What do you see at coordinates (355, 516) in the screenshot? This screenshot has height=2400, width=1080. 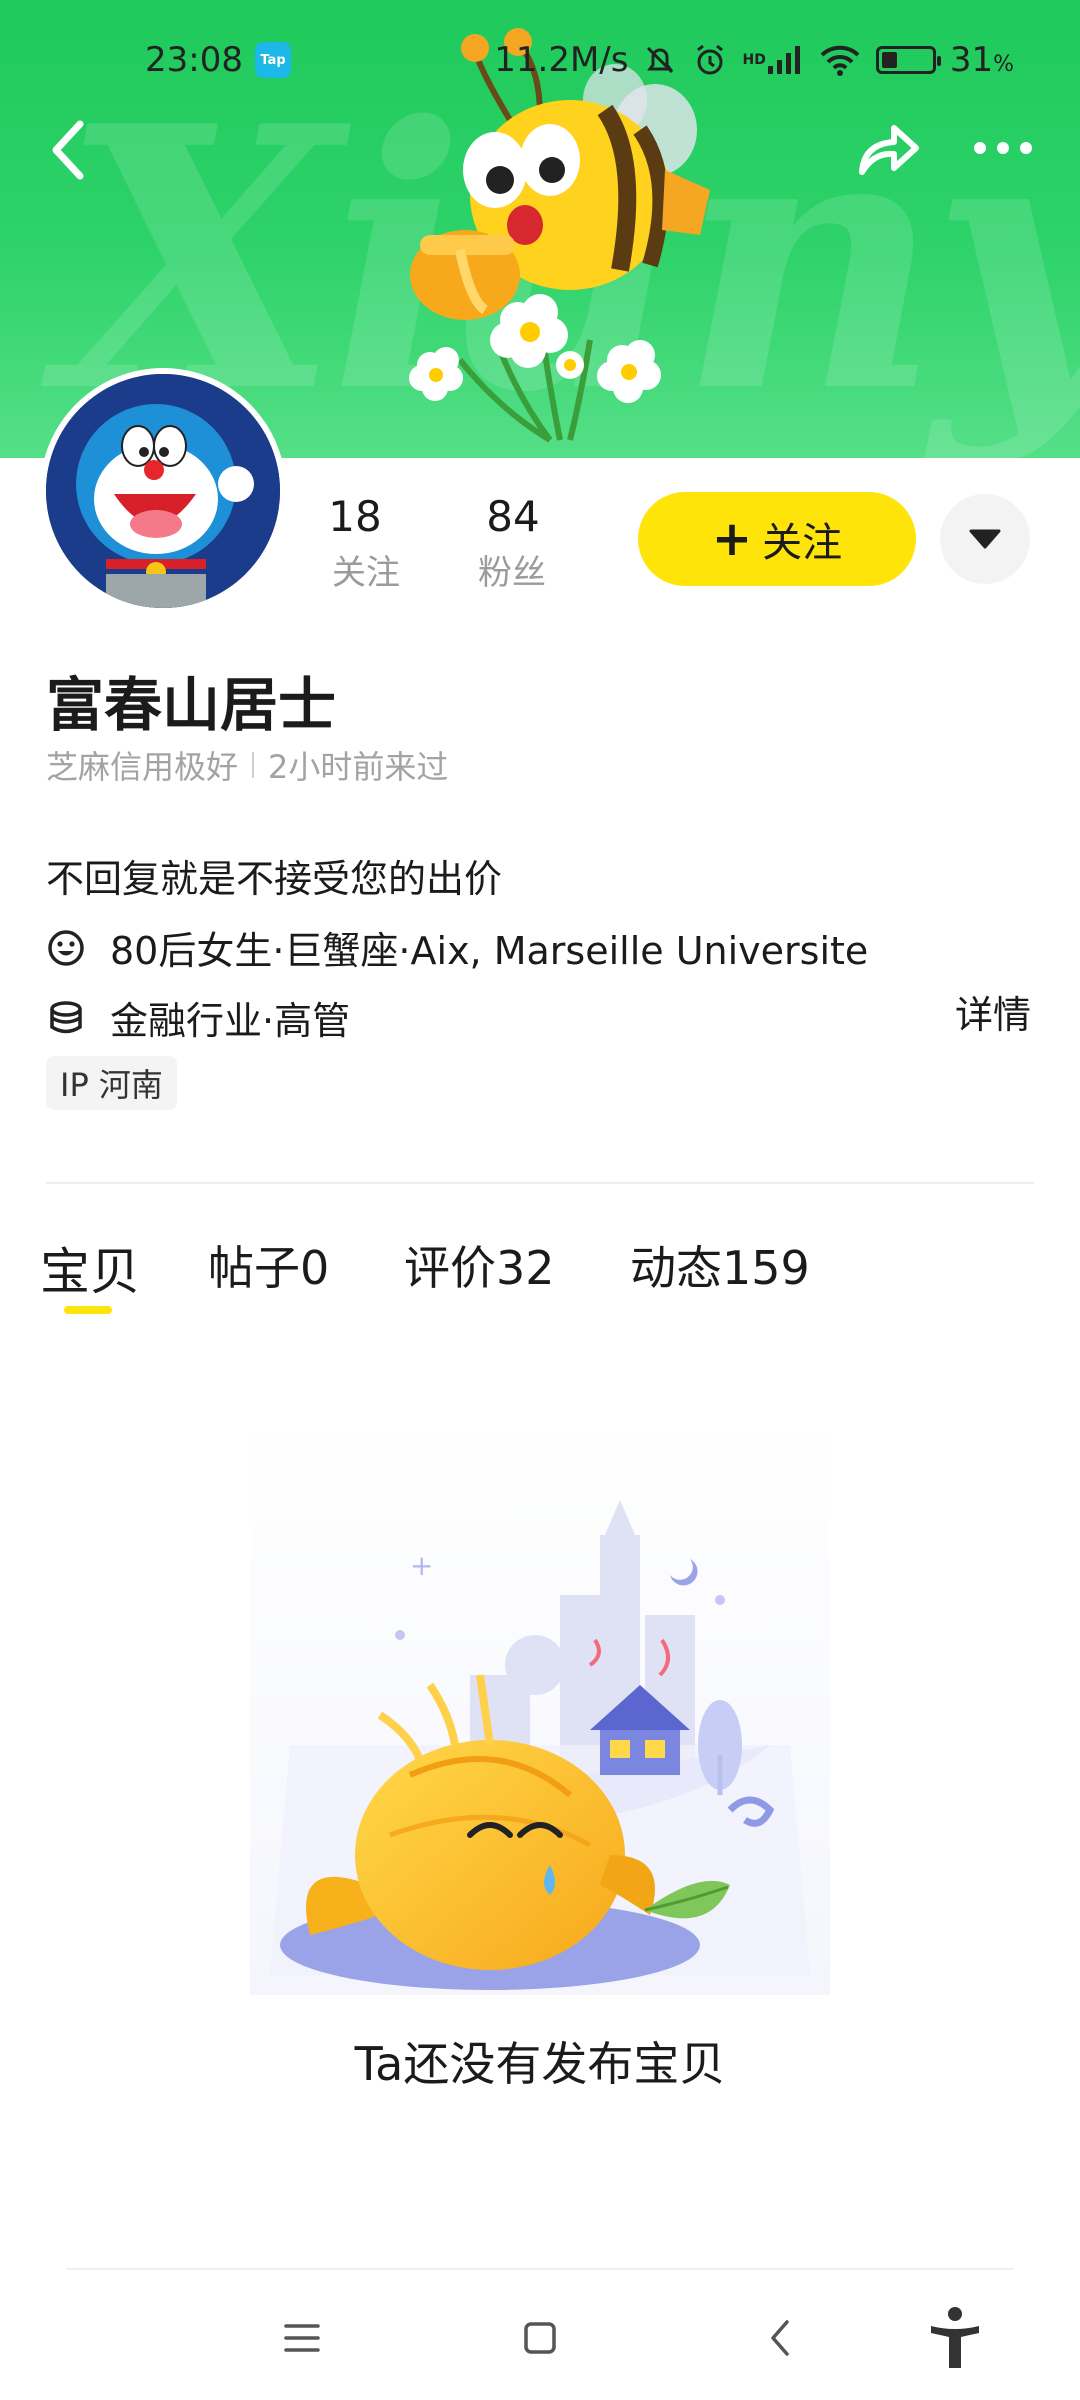 I see `following-count: 18` at bounding box center [355, 516].